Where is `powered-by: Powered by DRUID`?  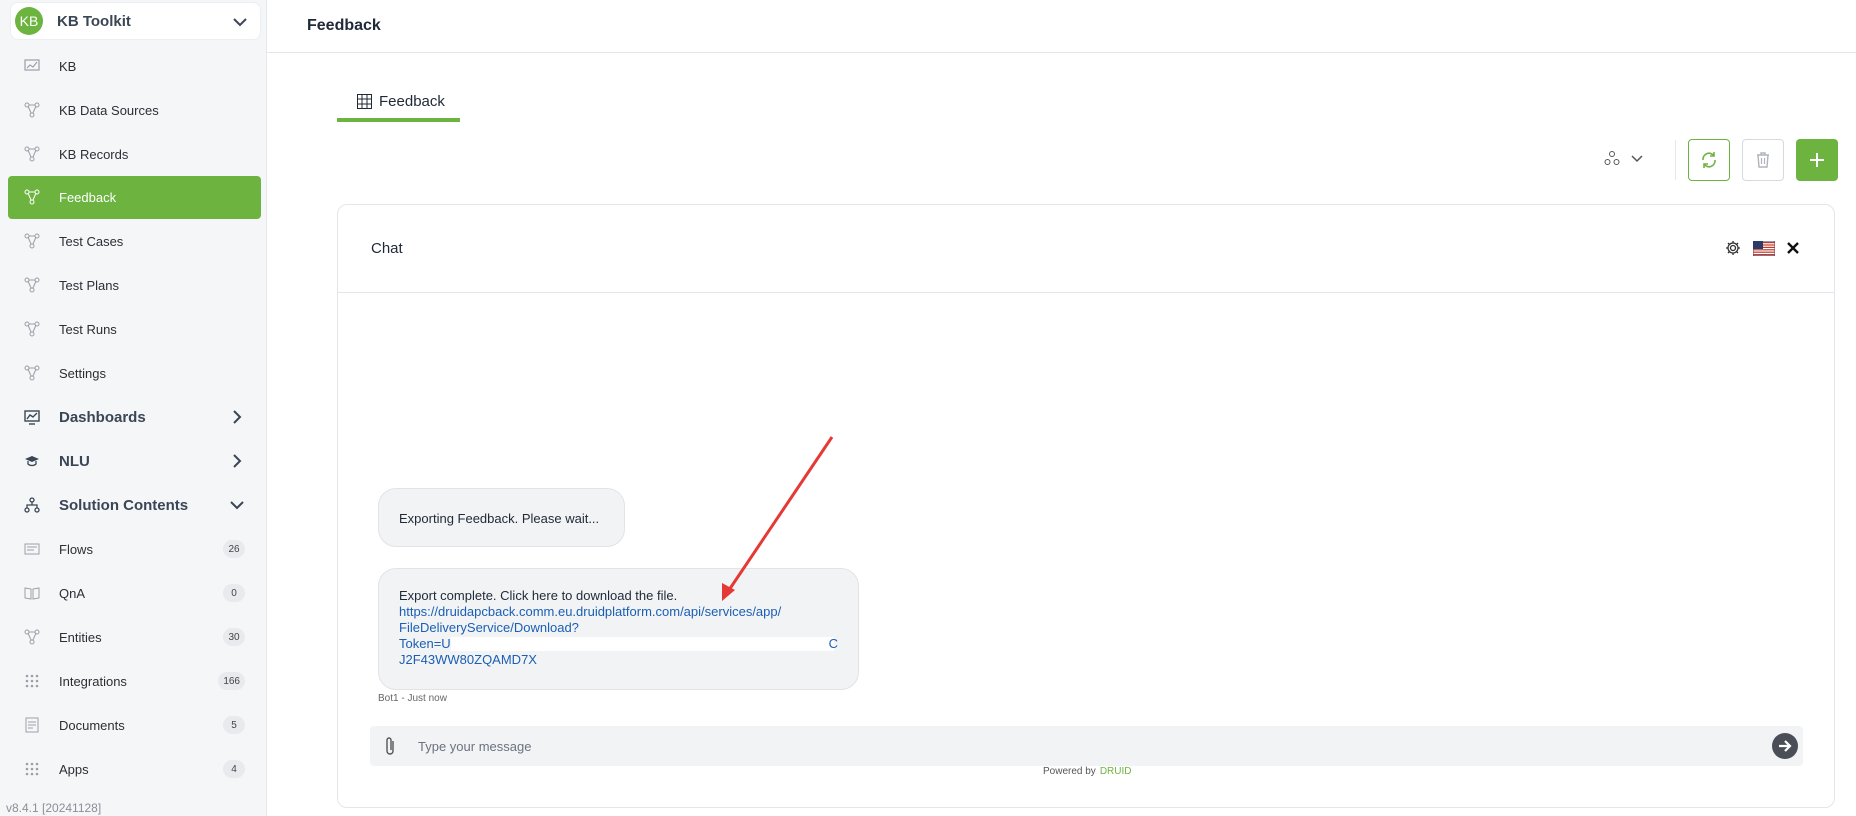
powered-by: Powered by DRUID is located at coordinates (1087, 771).